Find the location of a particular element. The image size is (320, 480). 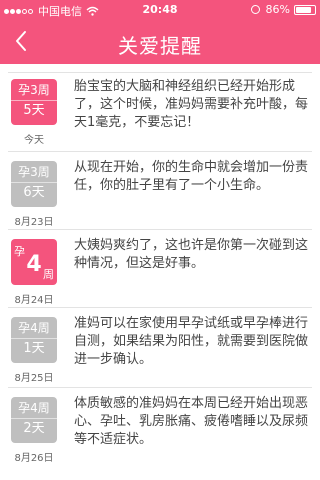

battery-fill is located at coordinates (304, 9).